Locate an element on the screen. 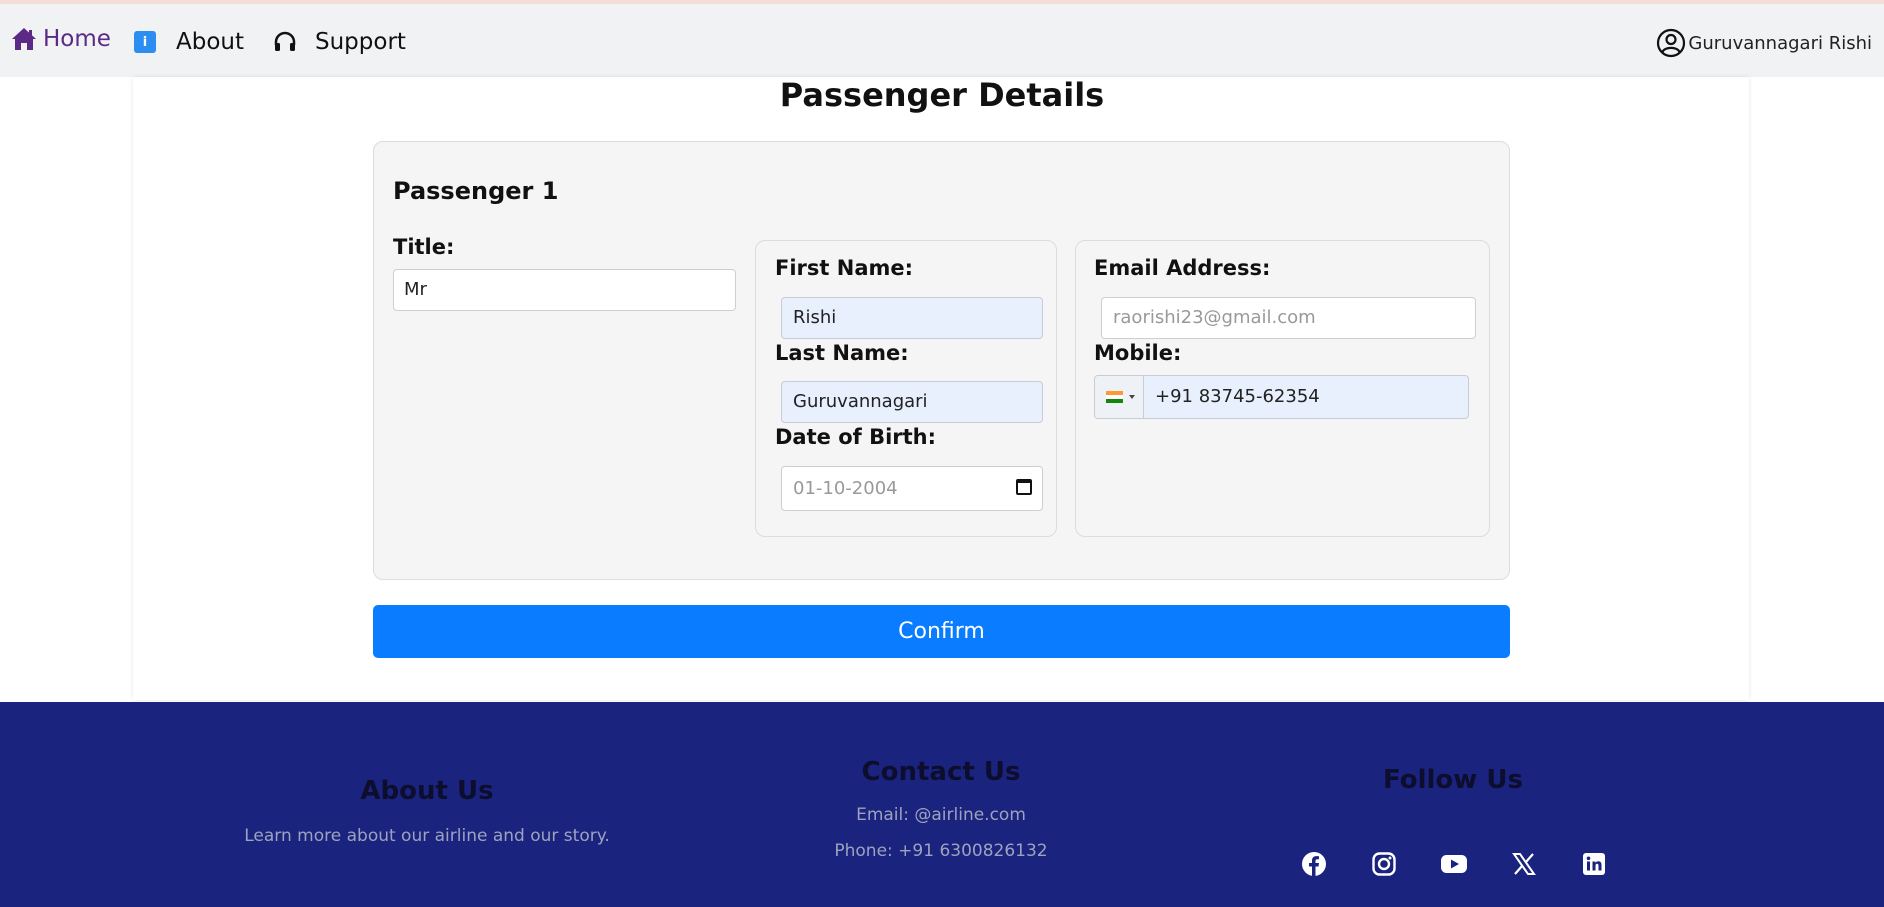  footer-contact-phone: Phone: +91 6300826132 is located at coordinates (941, 851).